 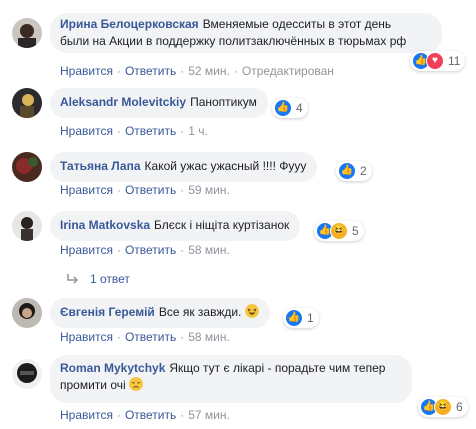 I want to click on reaction-count: 5, so click(x=355, y=231).